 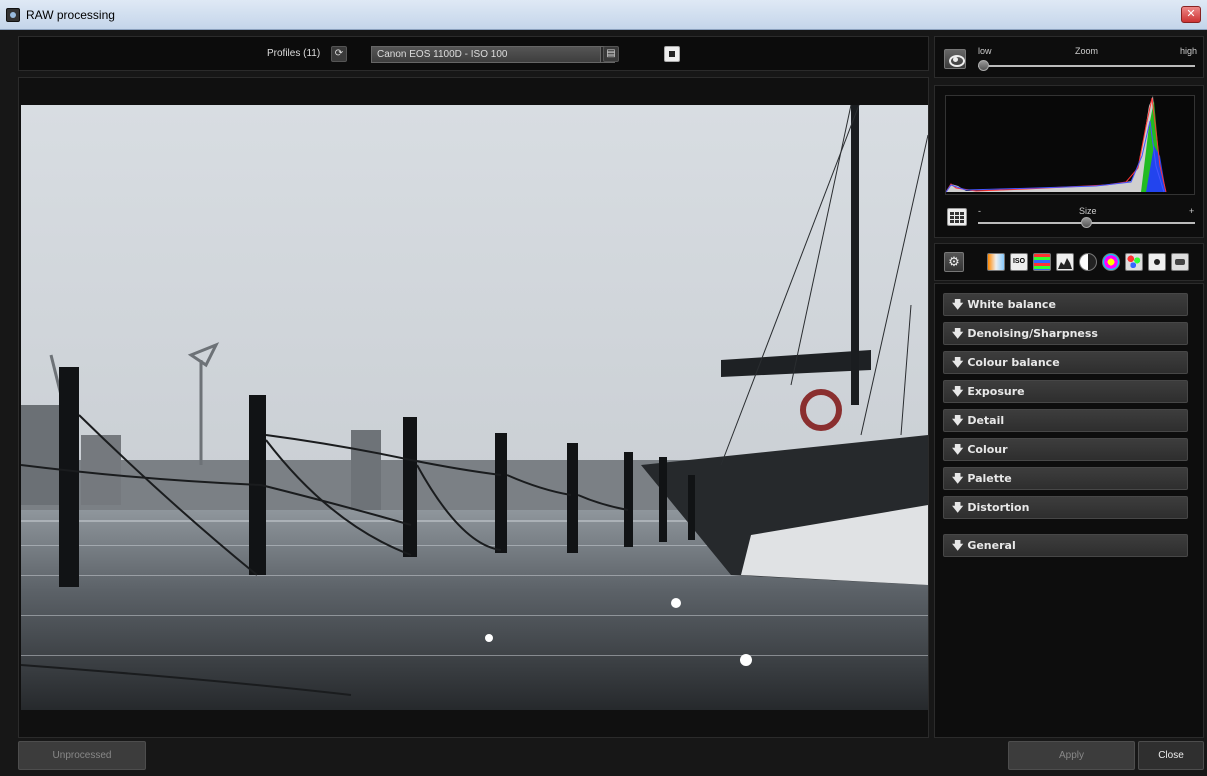 I want to click on app-icon, so click(x=13, y=15).